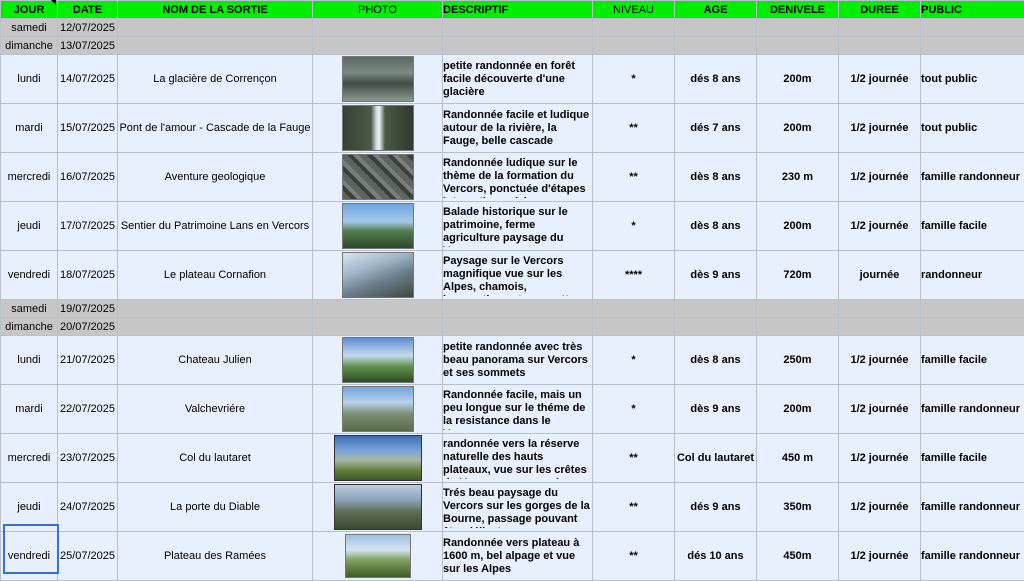  What do you see at coordinates (634, 275) in the screenshot?
I see `level-cell: ****` at bounding box center [634, 275].